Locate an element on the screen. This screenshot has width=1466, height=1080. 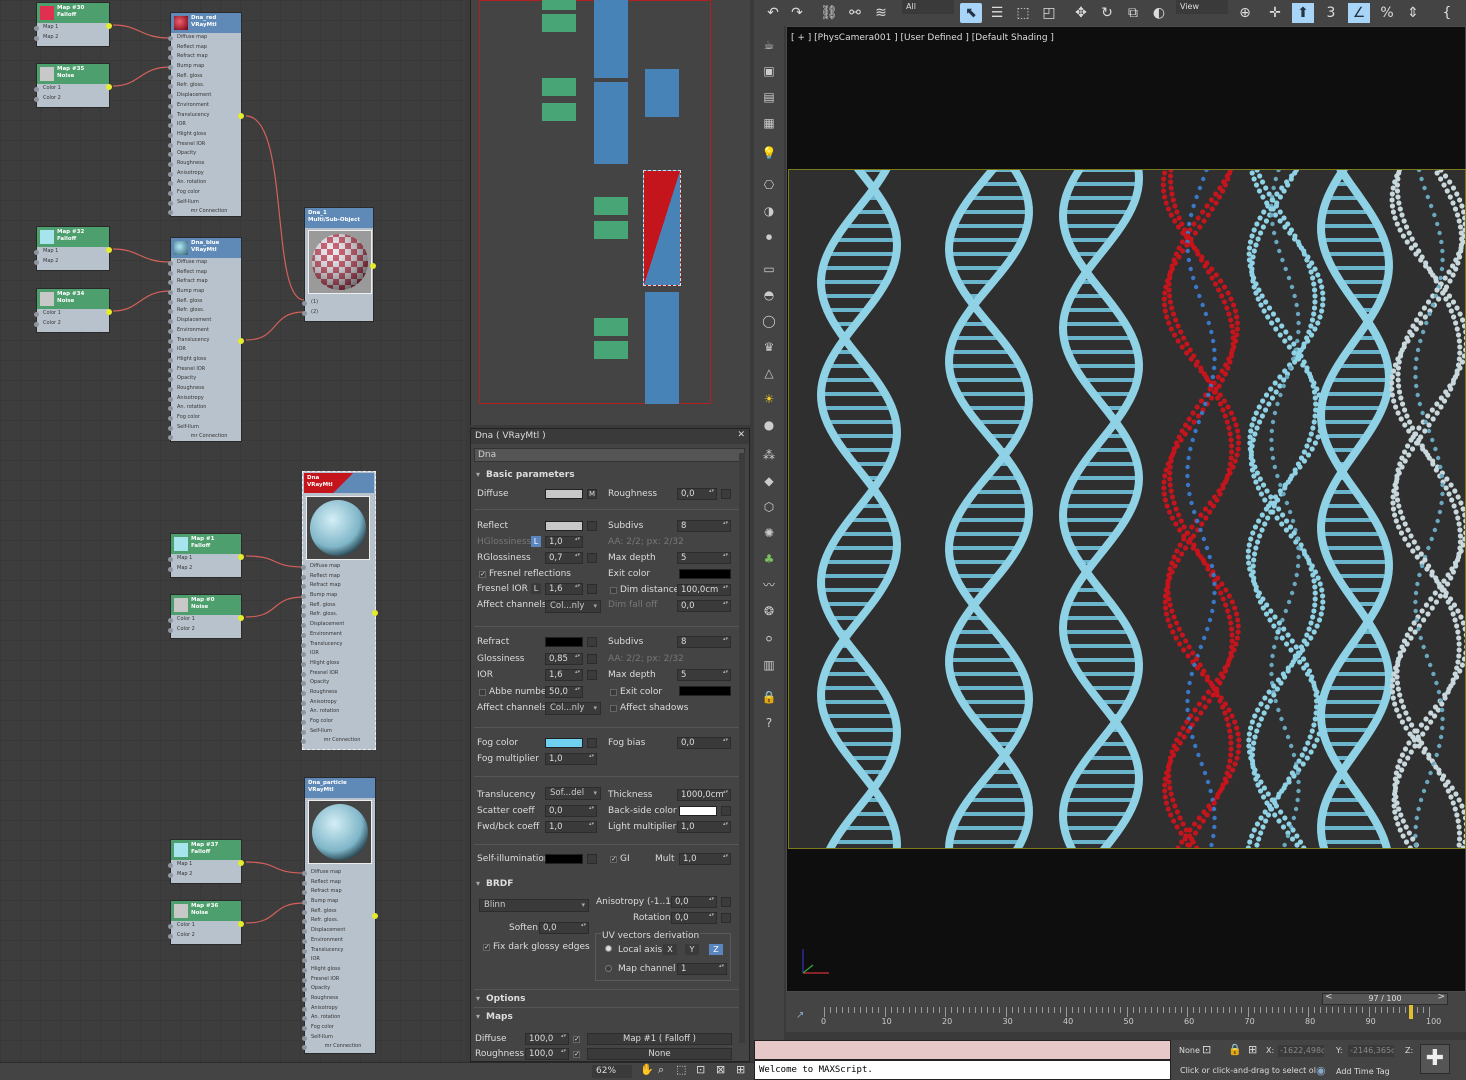
plant-icon: ♣ is located at coordinates (769, 559).